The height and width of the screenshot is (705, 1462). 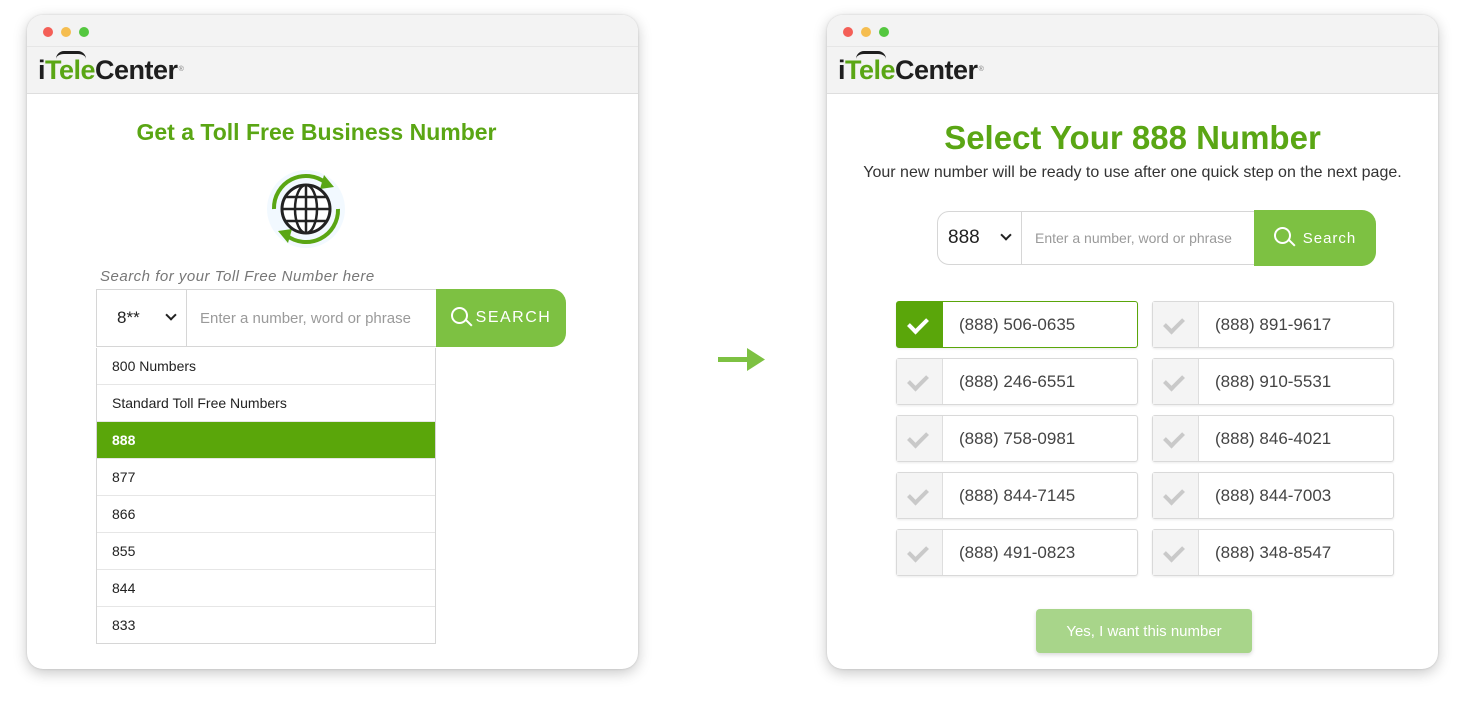 What do you see at coordinates (266, 551) in the screenshot?
I see `dropdown-option: 855` at bounding box center [266, 551].